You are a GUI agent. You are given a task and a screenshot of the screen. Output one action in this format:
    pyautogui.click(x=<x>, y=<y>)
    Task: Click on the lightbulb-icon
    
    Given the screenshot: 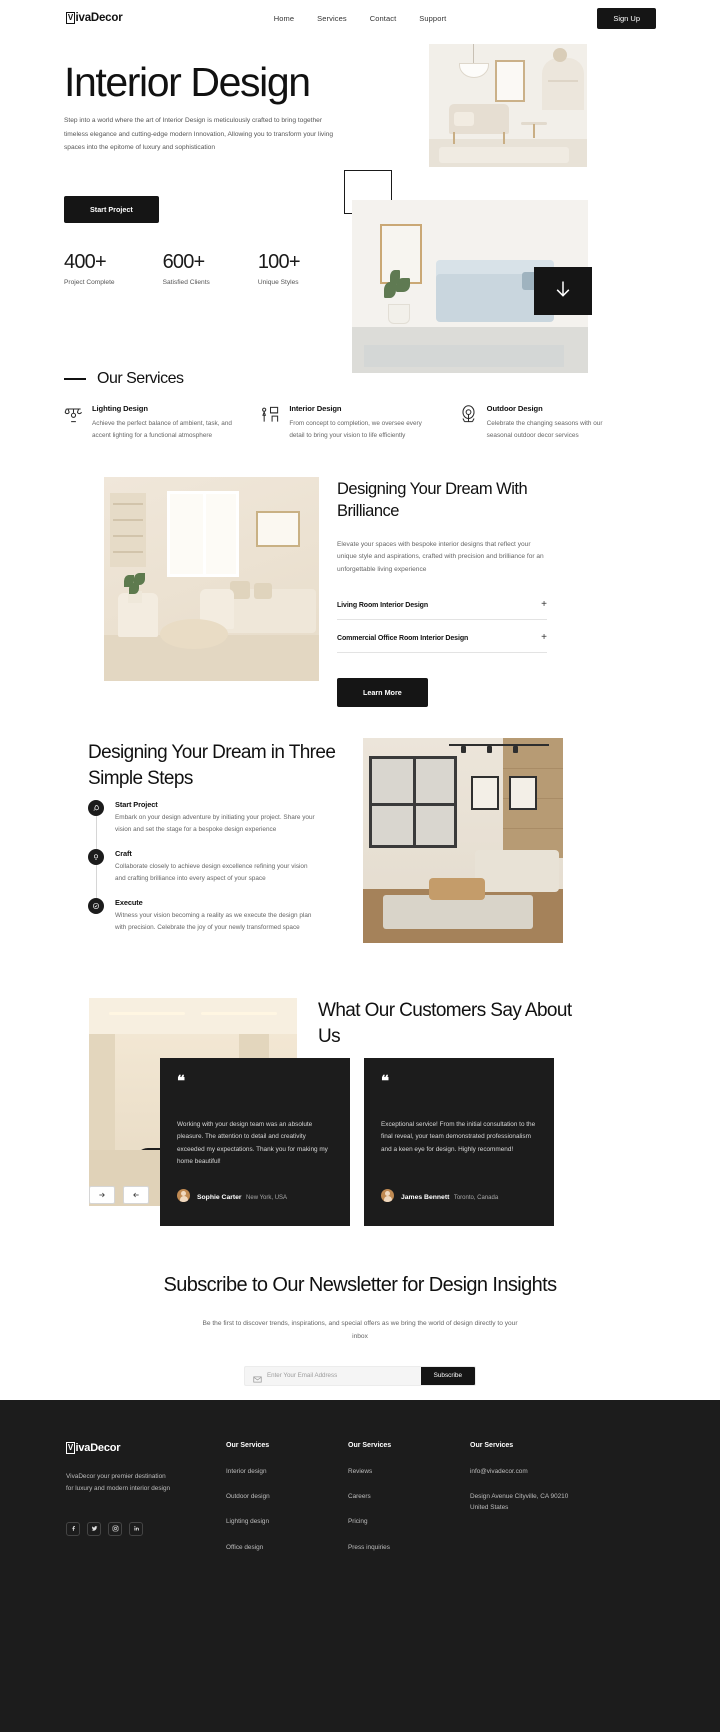 What is the action you would take?
    pyautogui.click(x=96, y=857)
    